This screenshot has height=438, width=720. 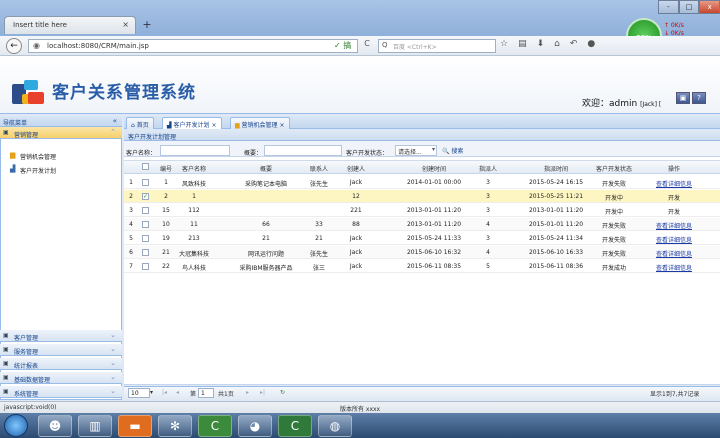 I want to click on collapse-icon: «, so click(x=115, y=121).